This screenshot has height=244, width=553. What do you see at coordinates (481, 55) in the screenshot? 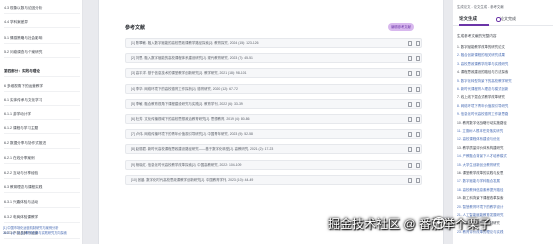
I see `outline-suggestion: 2. 融合创新课程的相关研究成果` at bounding box center [481, 55].